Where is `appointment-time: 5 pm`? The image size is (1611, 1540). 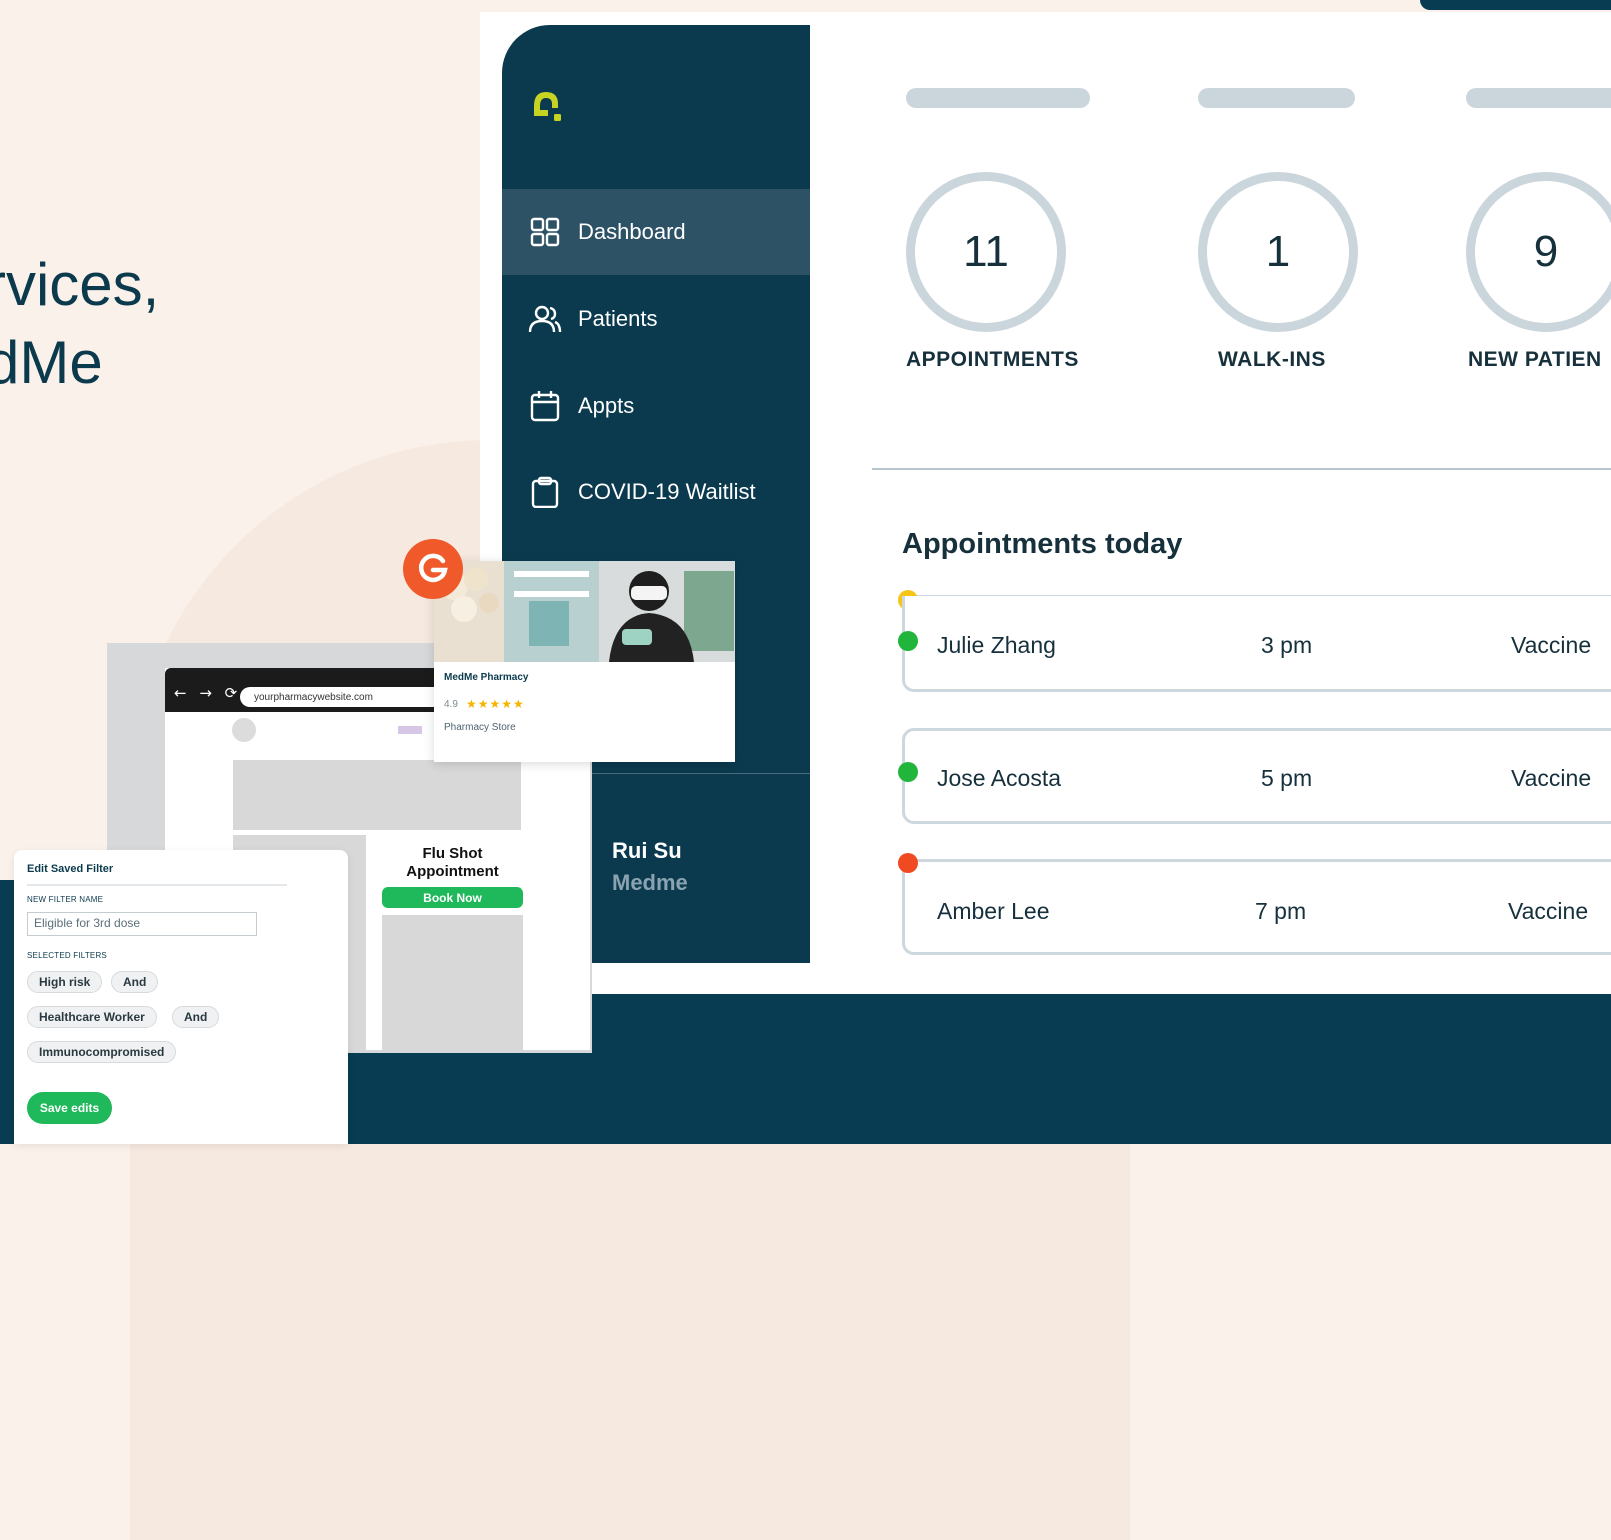
appointment-time: 5 pm is located at coordinates (1287, 778).